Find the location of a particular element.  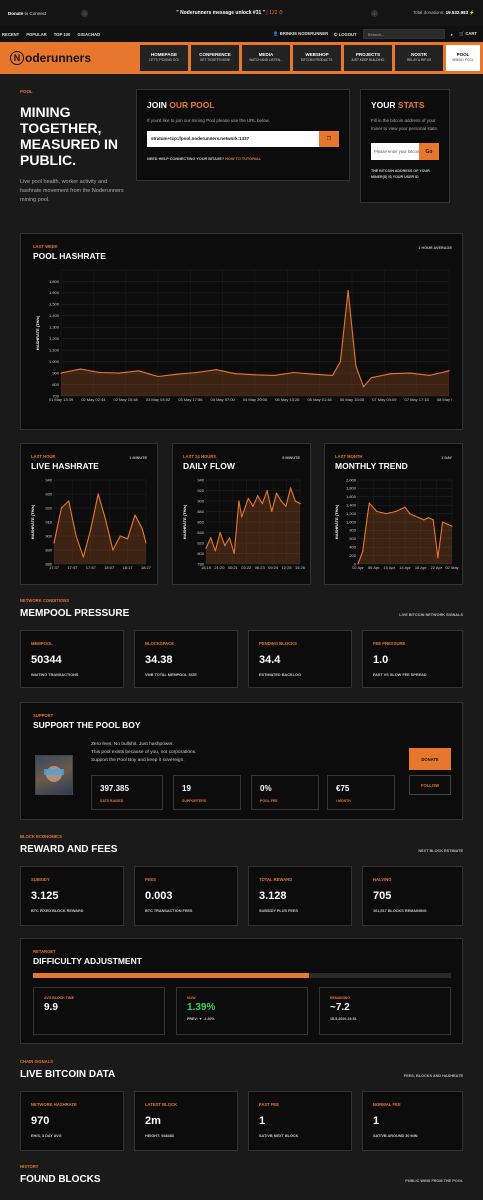

chain-header: CHAIN SIGNALS LIVE BITCOIN DATA is located at coordinates (67, 1069).